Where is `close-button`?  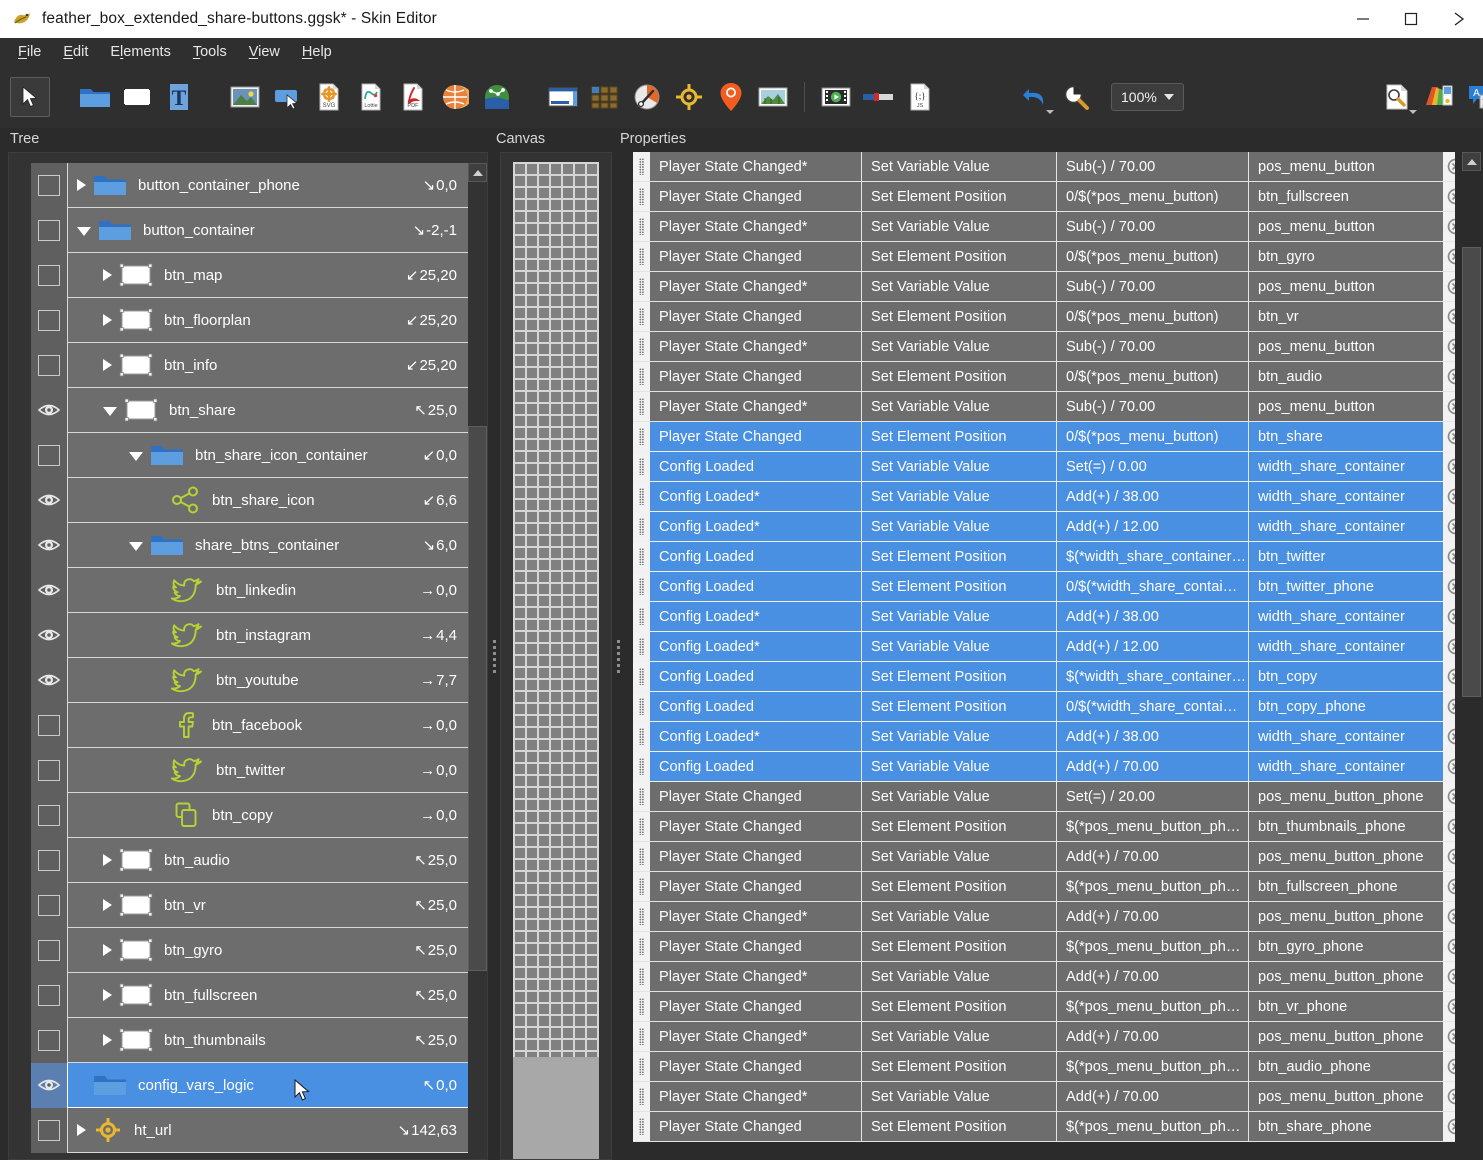
close-button is located at coordinates (1459, 19).